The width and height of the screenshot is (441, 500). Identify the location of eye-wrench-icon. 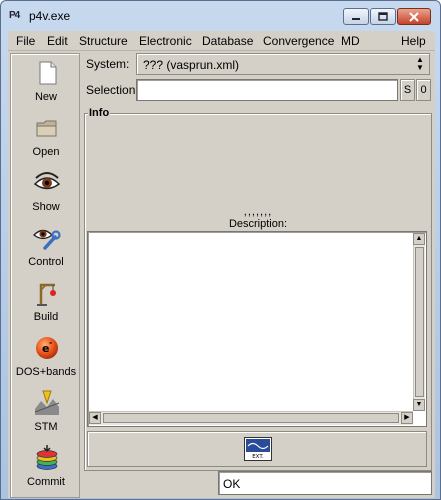
(47, 239).